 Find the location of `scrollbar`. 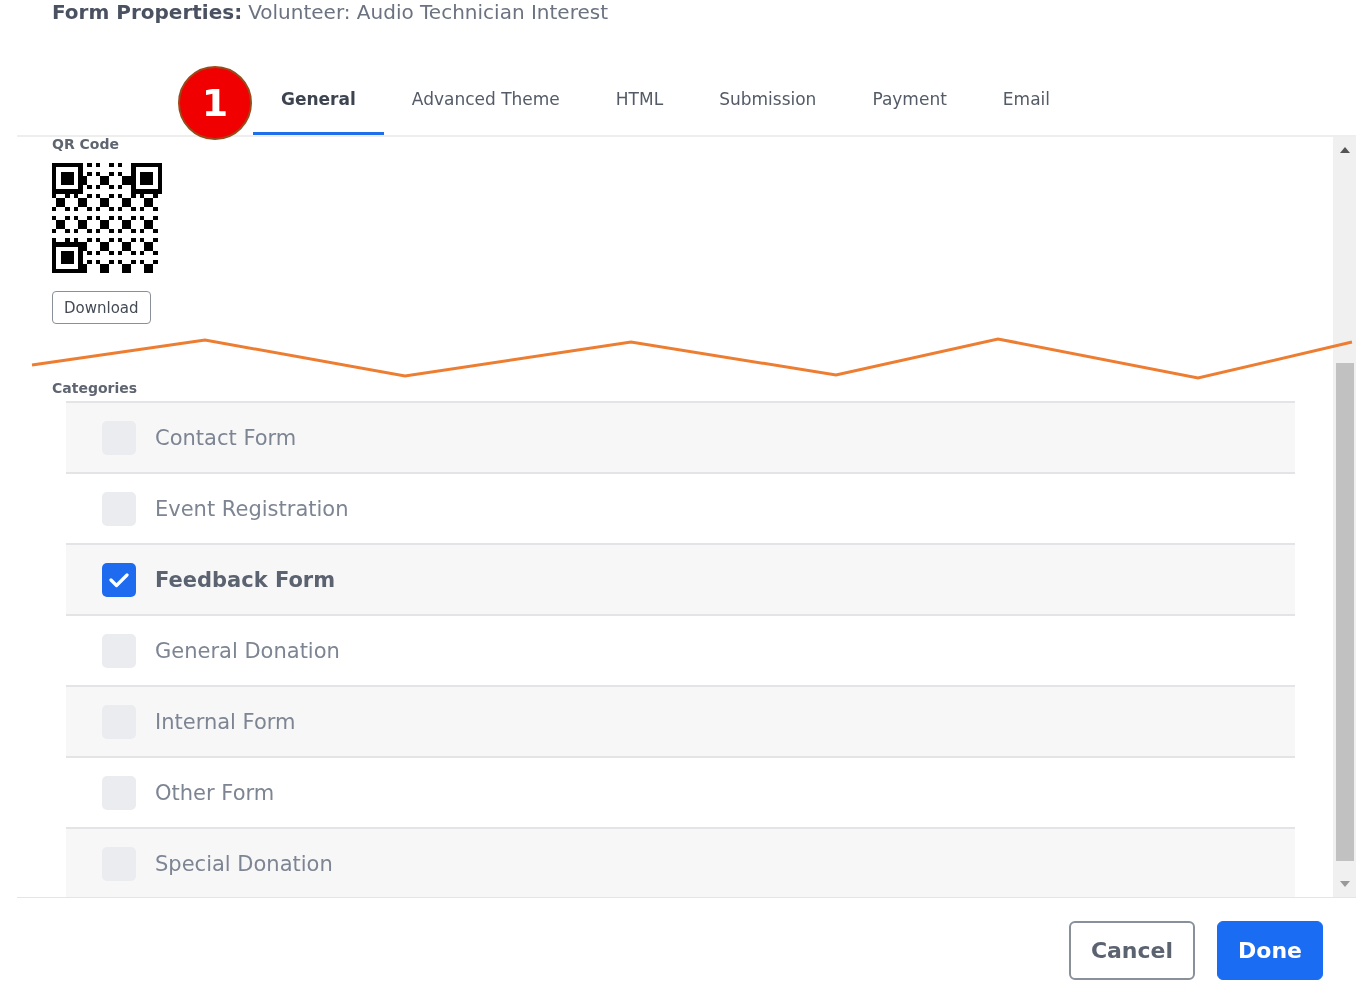

scrollbar is located at coordinates (1344, 517).